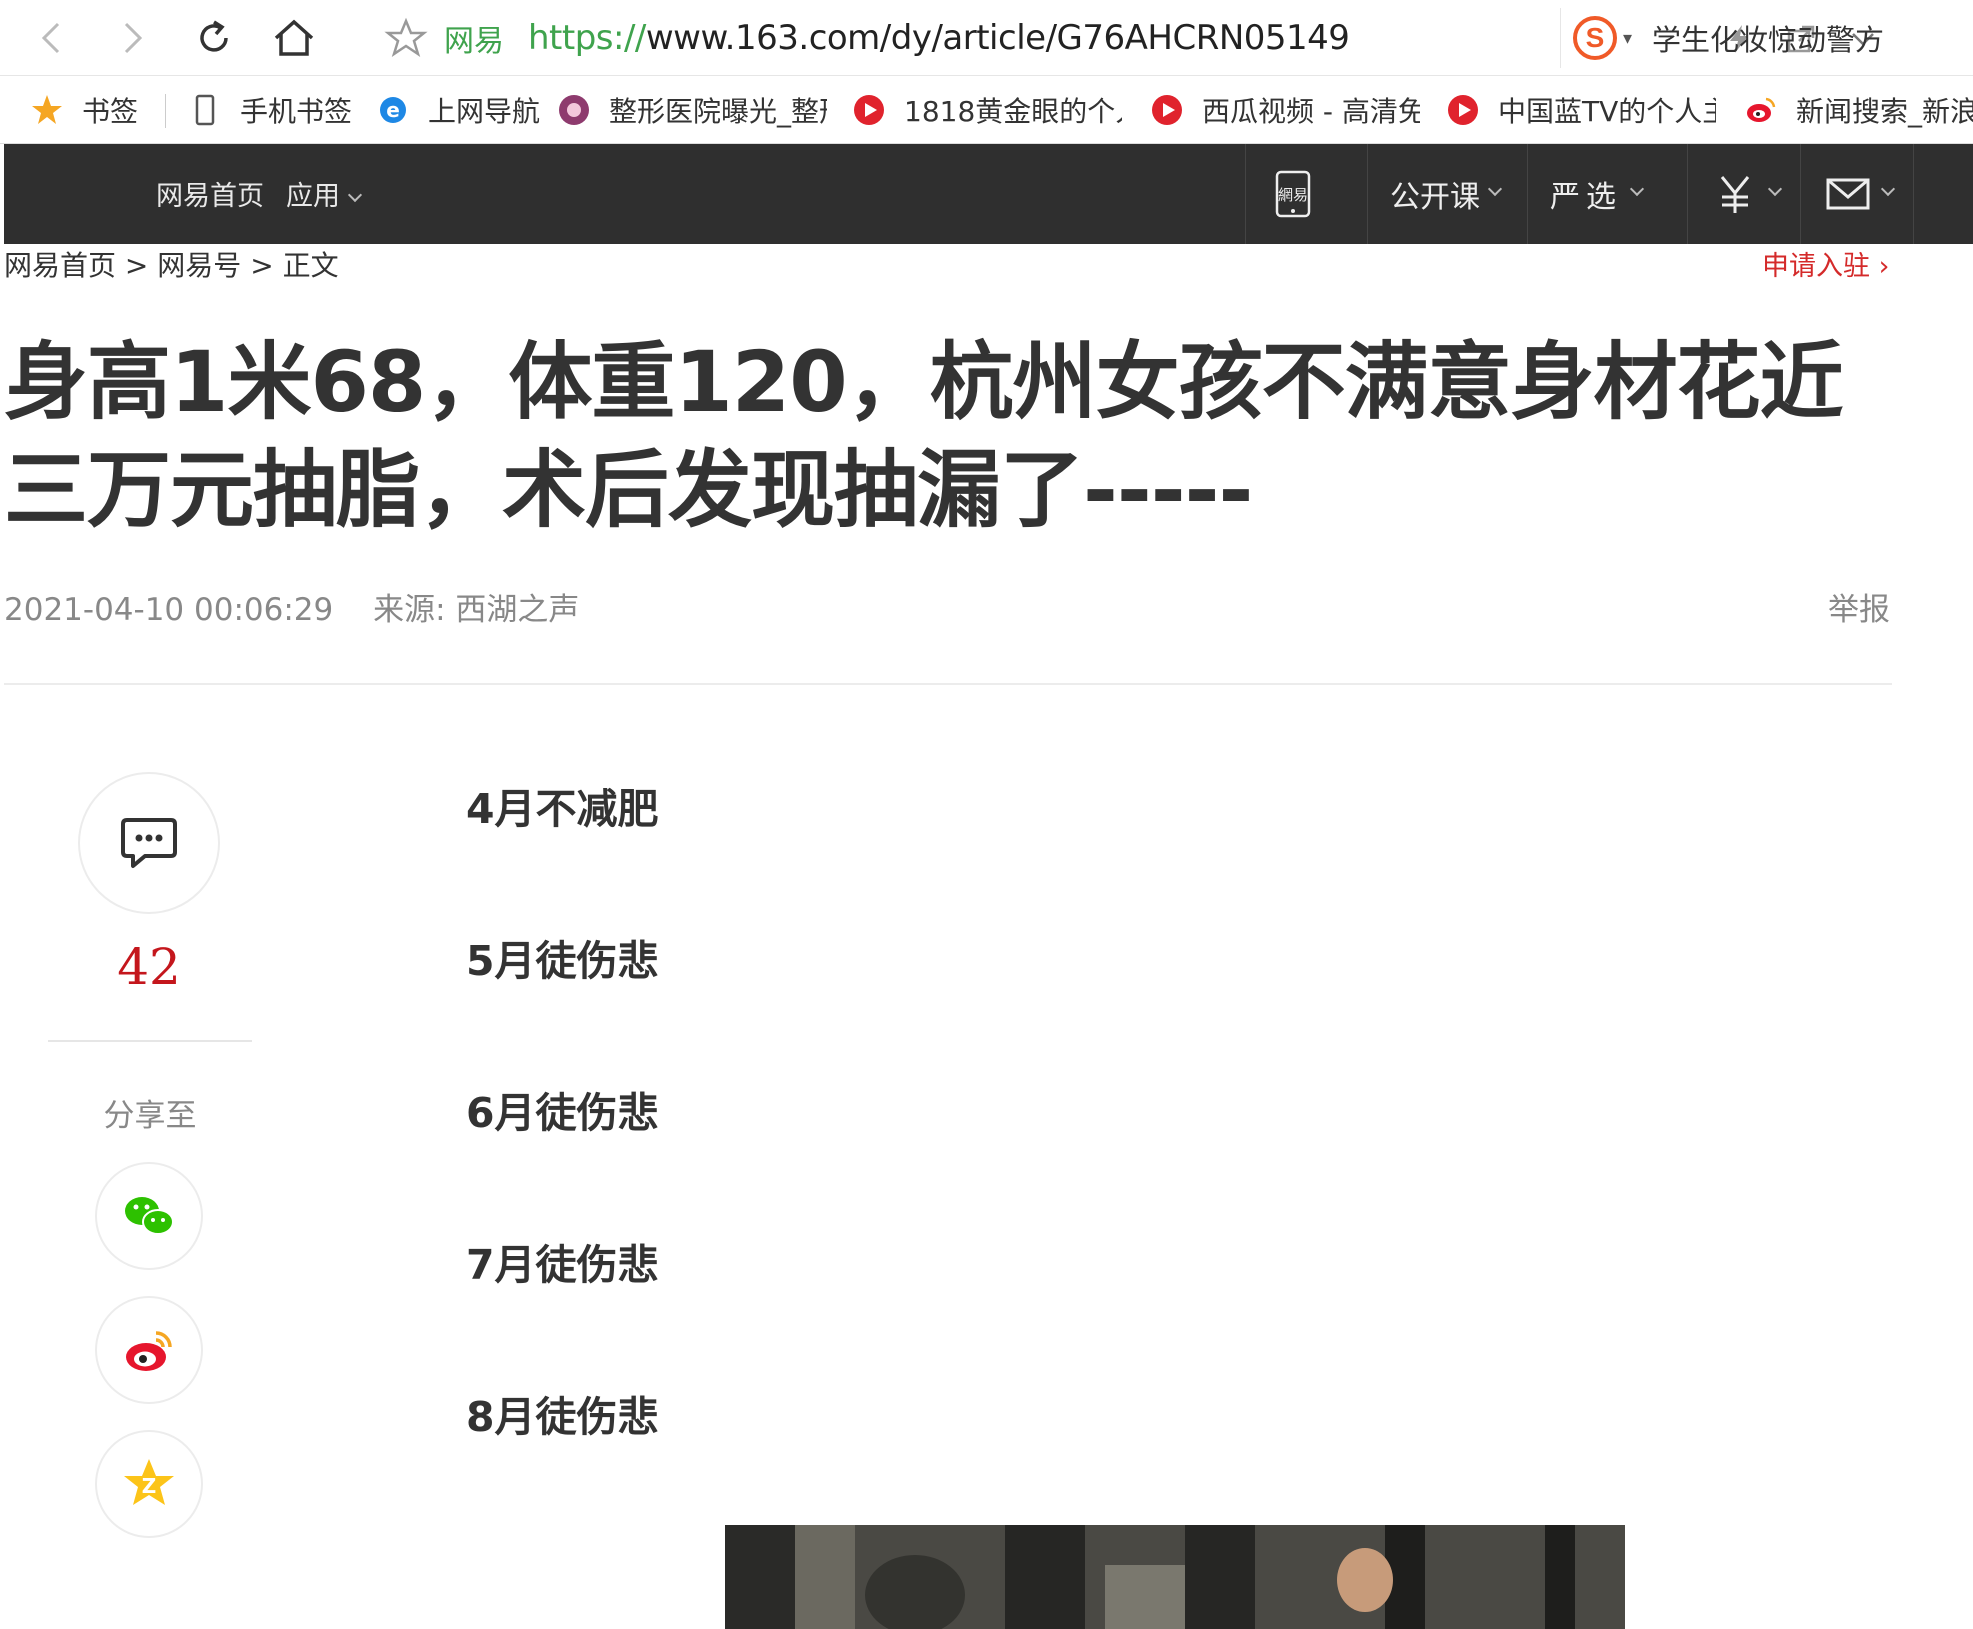 Image resolution: width=1973 pixels, height=1629 pixels. I want to click on article-meta: 2021-04-10 00:06:29 来源: 西湖之声, so click(291, 606).